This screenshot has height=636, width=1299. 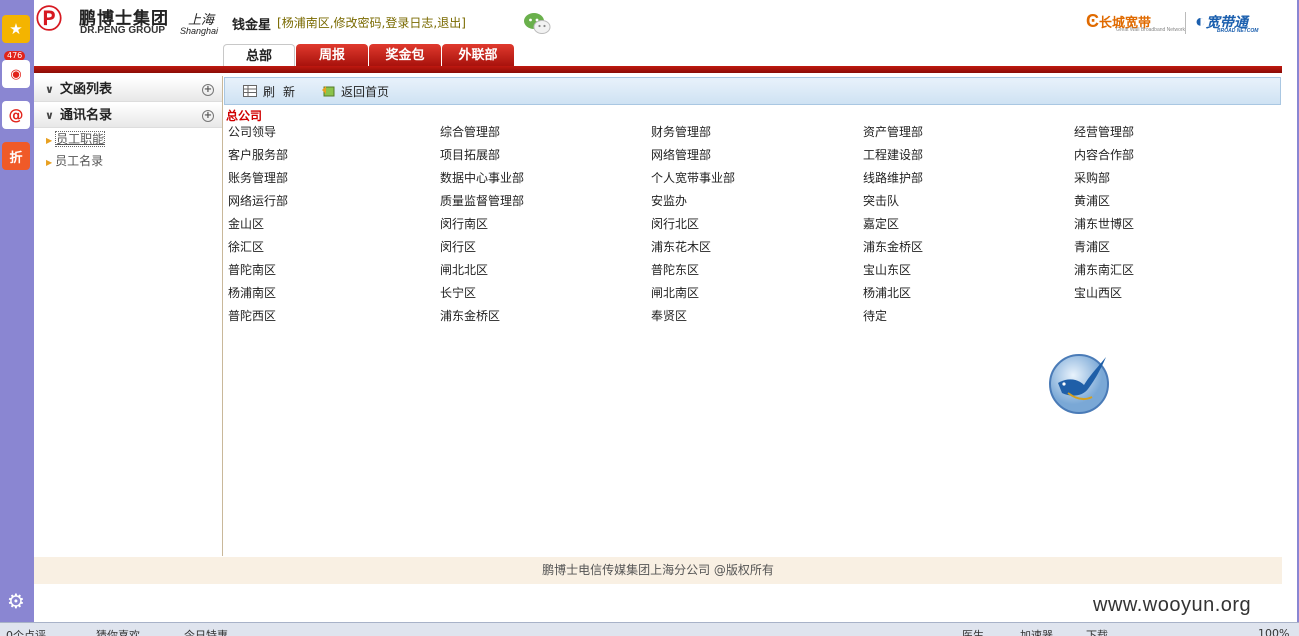 What do you see at coordinates (968, 294) in the screenshot?
I see `department-link: 杨浦北区` at bounding box center [968, 294].